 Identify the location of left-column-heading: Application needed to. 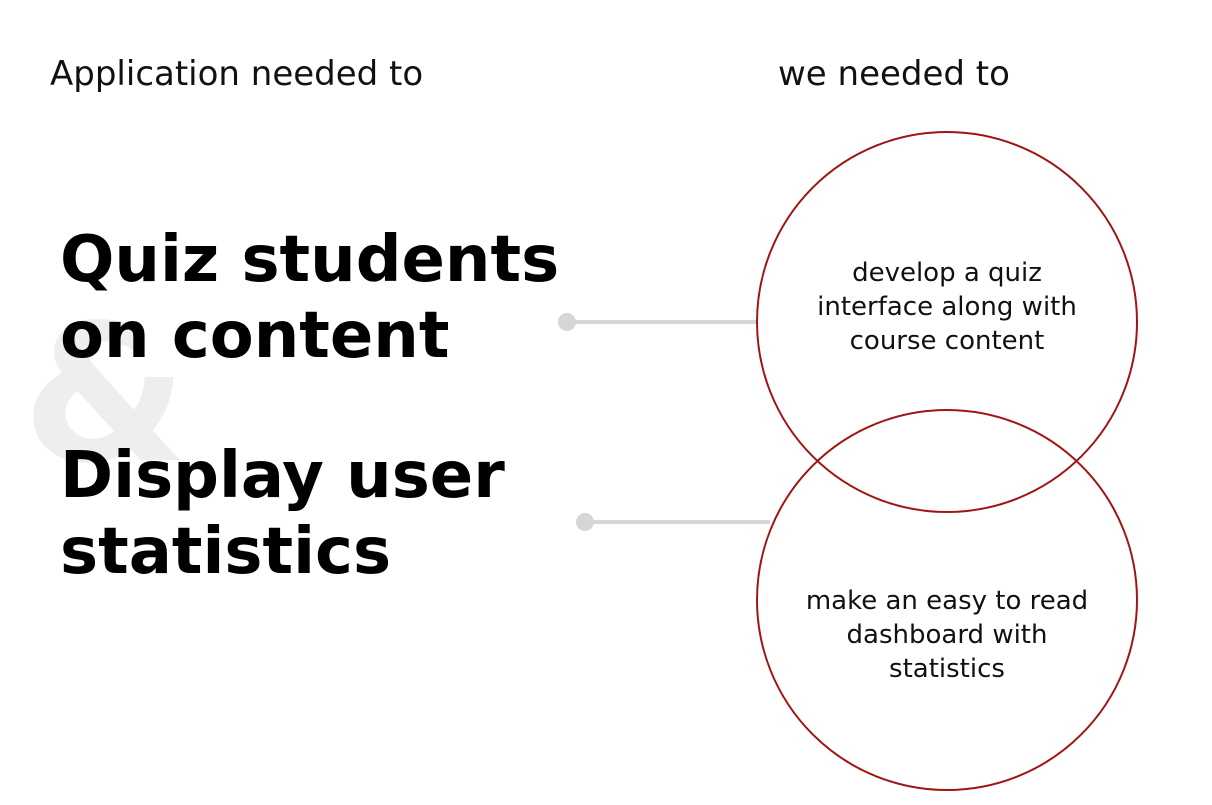
(237, 74).